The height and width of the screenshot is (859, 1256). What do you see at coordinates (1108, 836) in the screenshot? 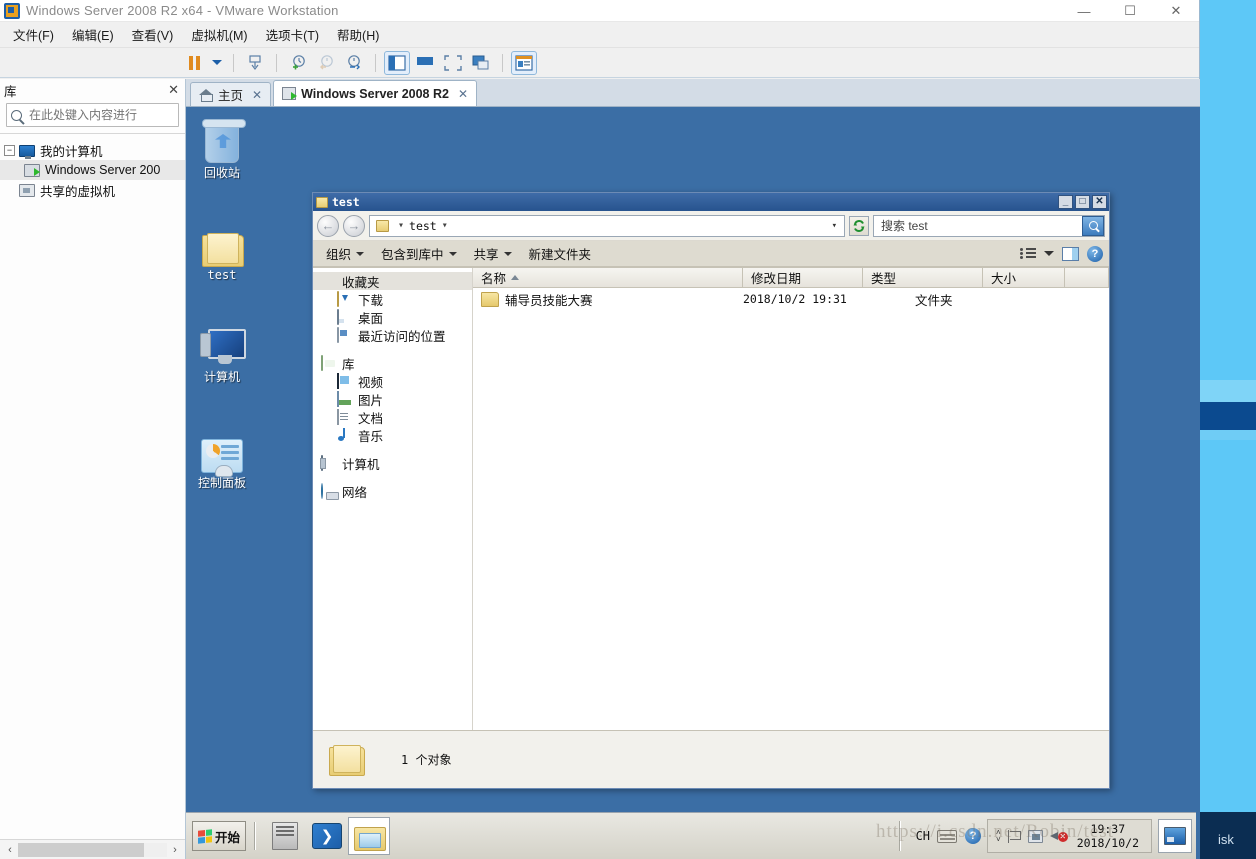
I see `taskbar-clock: 19:37 2018/10/2` at bounding box center [1108, 836].